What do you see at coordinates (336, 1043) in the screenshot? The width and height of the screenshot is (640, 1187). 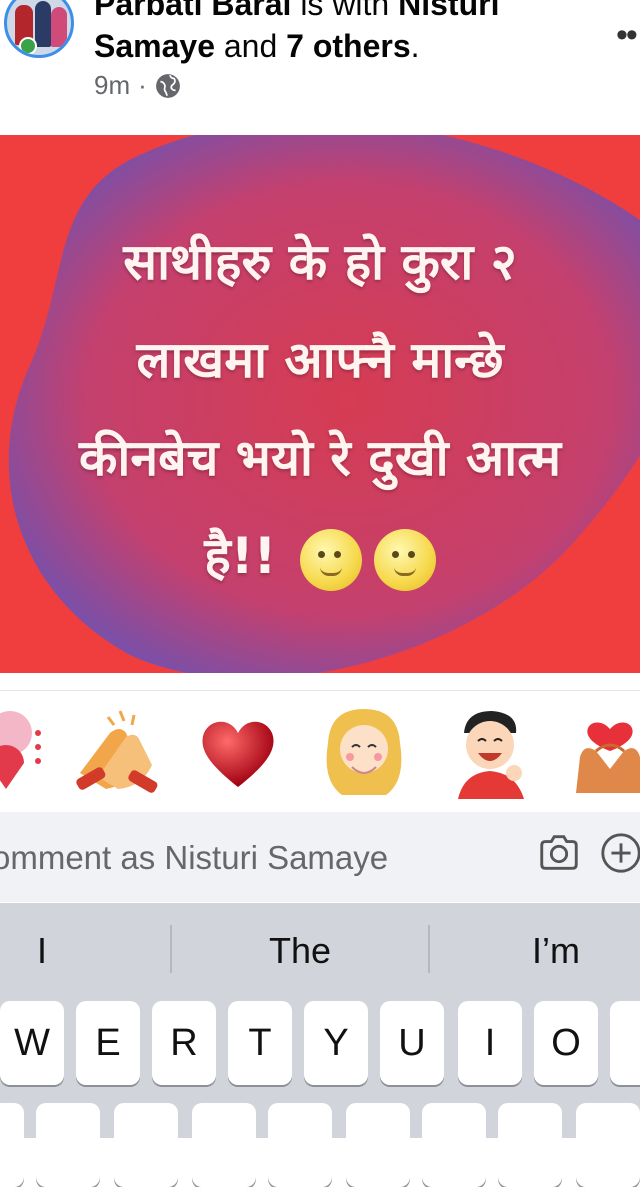 I see `key-y: Y` at bounding box center [336, 1043].